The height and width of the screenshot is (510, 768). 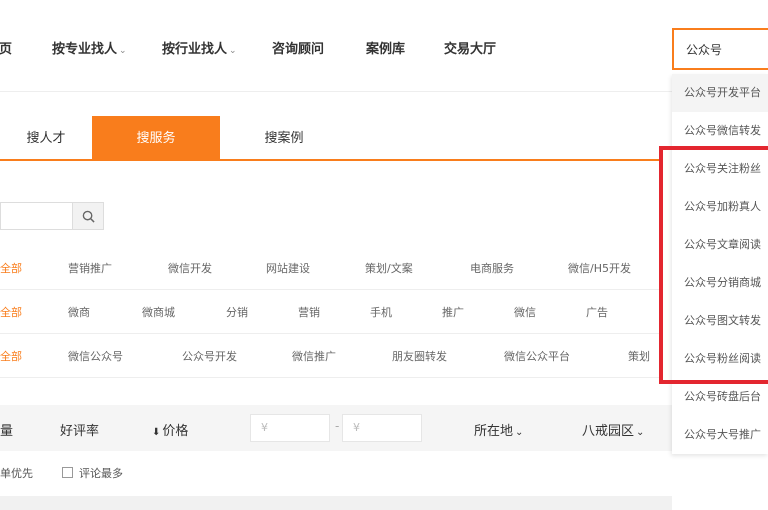 I want to click on nav-by-profession-label: 按专业找人, so click(x=85, y=49).